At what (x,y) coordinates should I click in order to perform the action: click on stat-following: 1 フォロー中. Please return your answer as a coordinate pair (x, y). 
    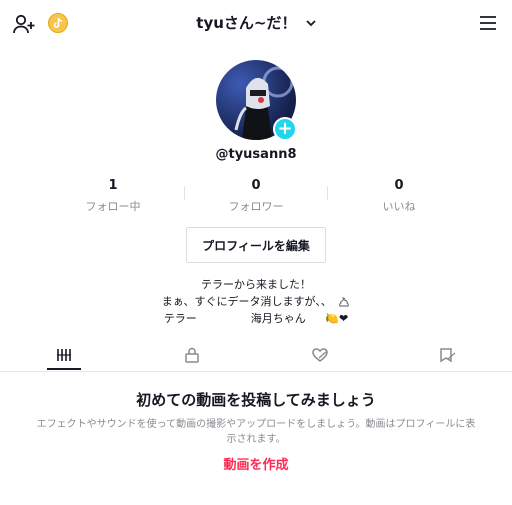
    Looking at the image, I should click on (113, 196).